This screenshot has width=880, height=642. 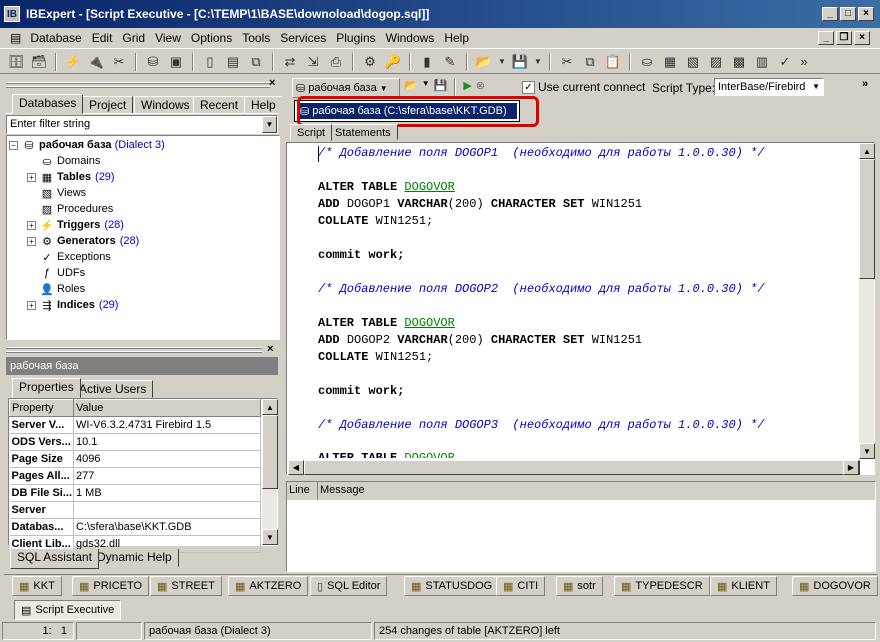 I want to click on stop-icon: ⊗, so click(x=480, y=88).